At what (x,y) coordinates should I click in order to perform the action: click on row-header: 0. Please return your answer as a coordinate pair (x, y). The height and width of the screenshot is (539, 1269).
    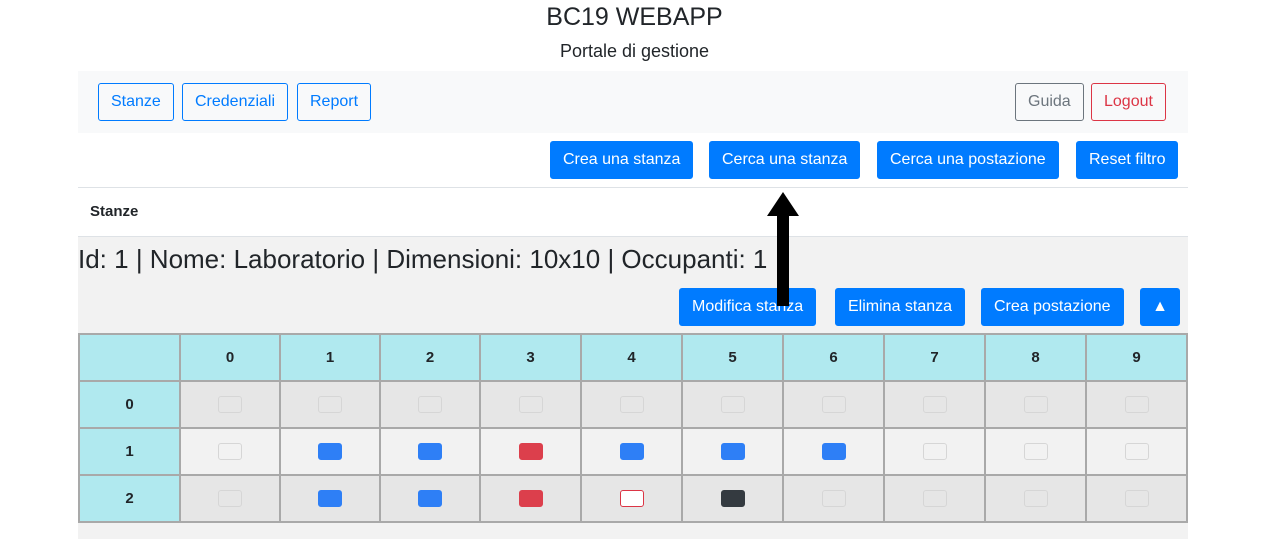
    Looking at the image, I should click on (129, 404).